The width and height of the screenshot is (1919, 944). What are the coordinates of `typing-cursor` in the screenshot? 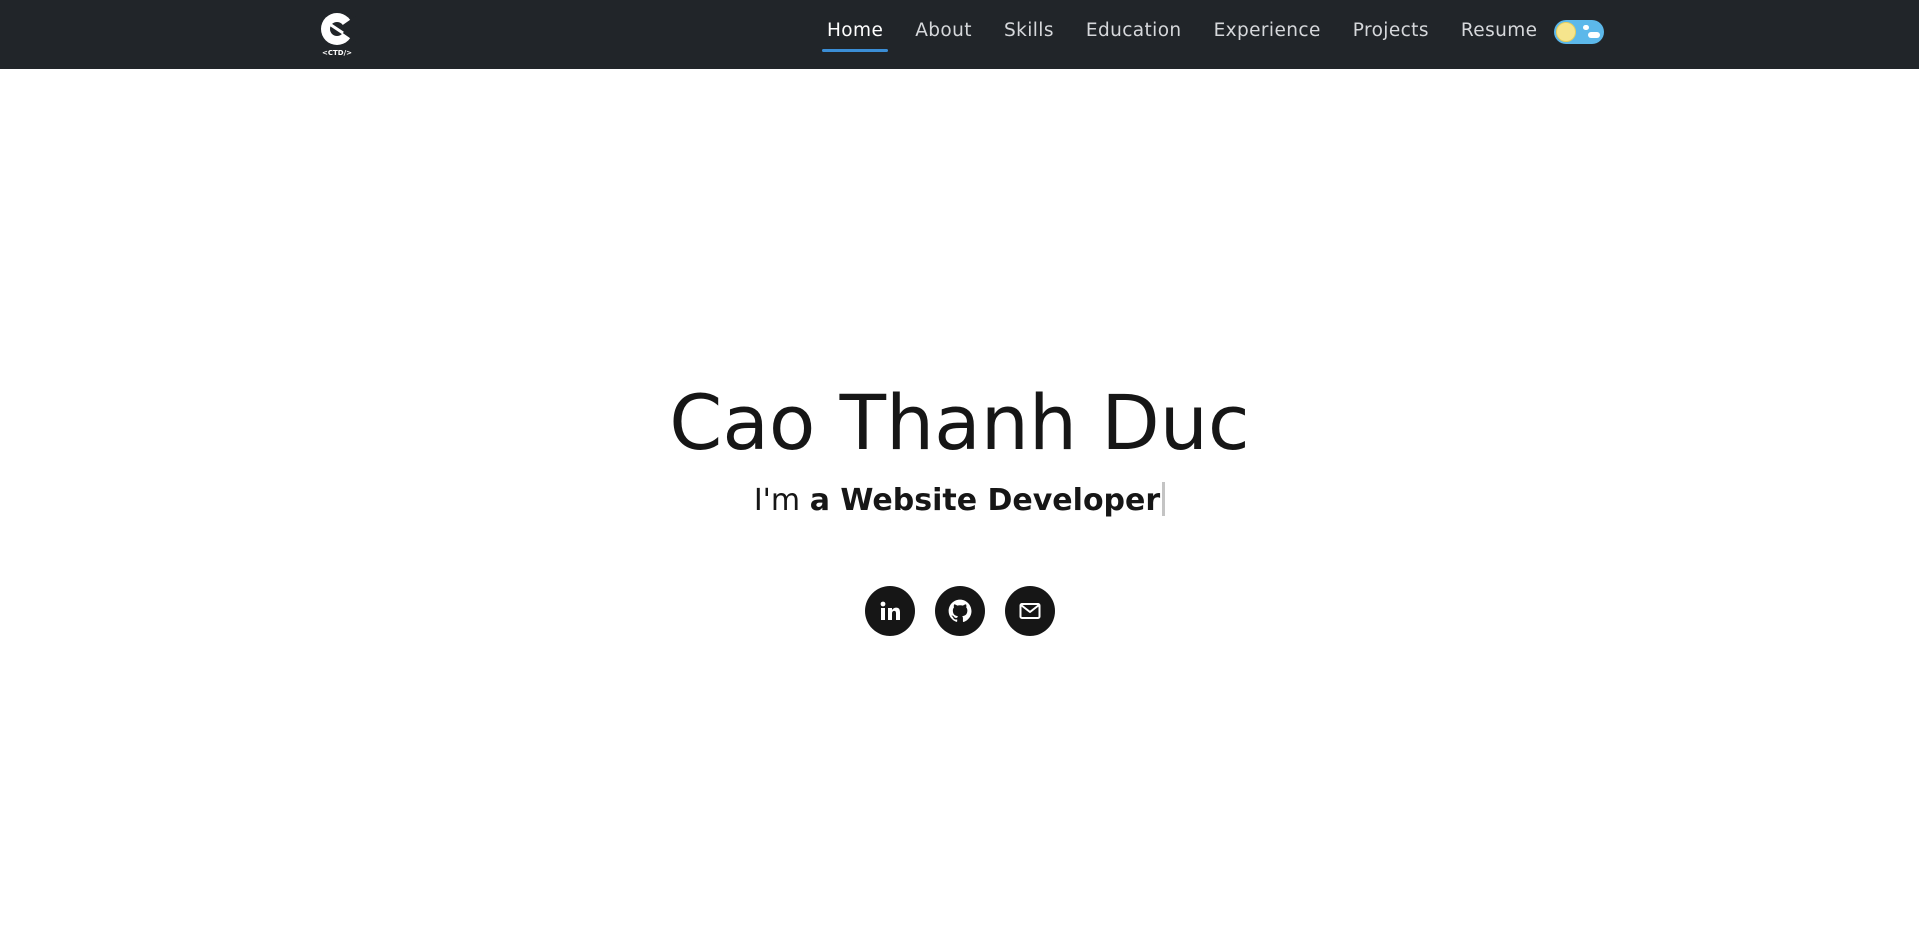 It's located at (1164, 499).